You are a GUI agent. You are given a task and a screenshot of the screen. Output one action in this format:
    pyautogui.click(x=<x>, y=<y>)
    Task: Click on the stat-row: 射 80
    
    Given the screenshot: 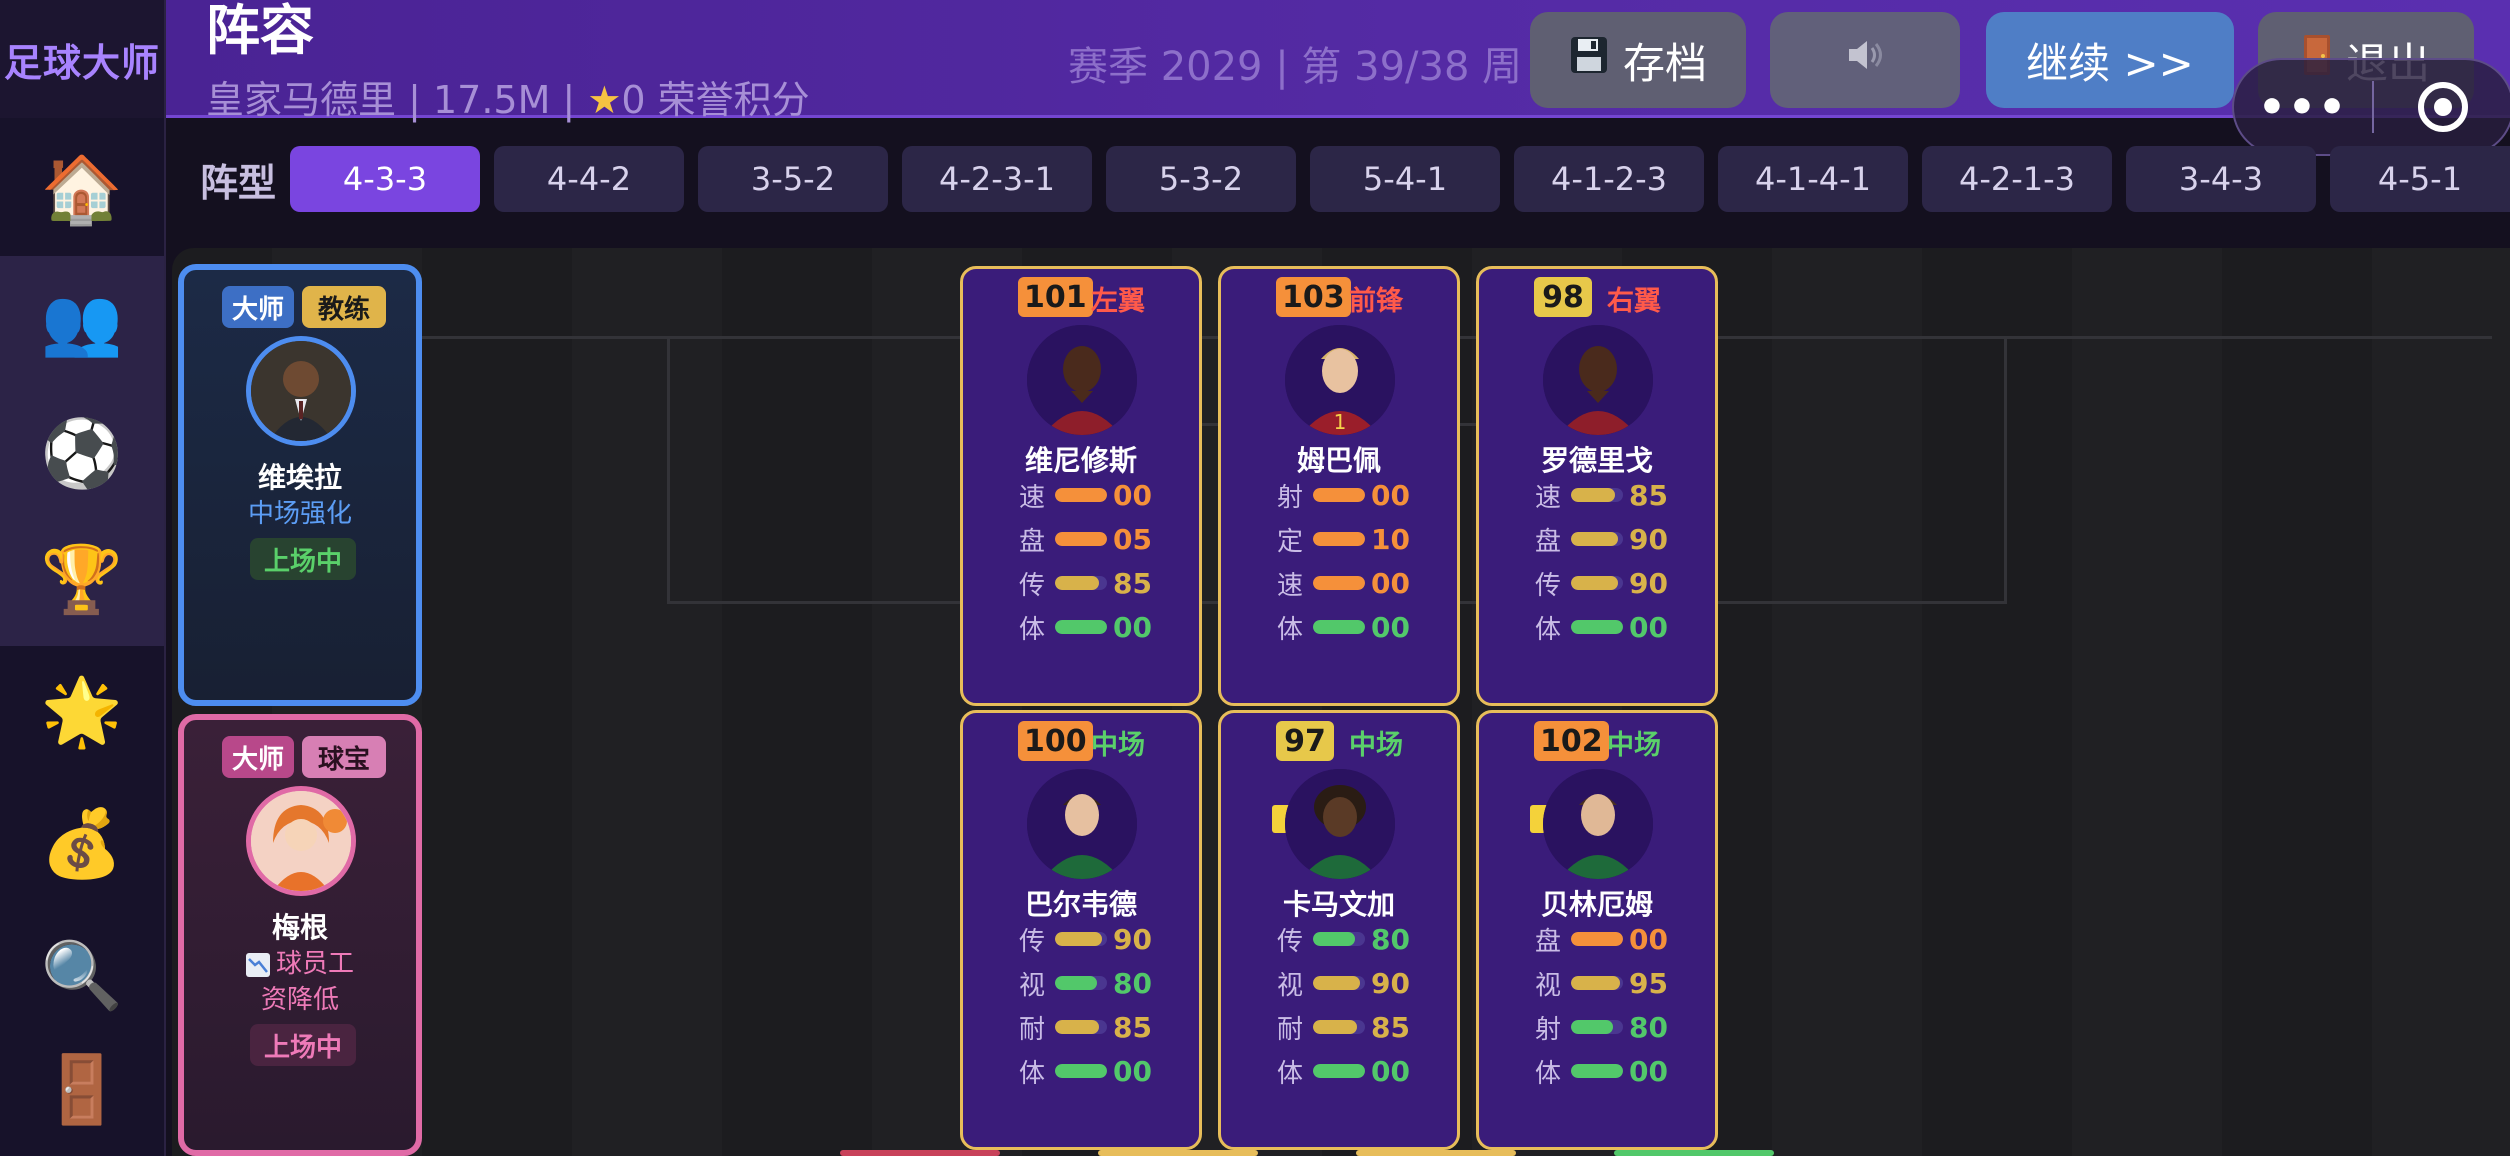 What is the action you would take?
    pyautogui.click(x=1601, y=1027)
    